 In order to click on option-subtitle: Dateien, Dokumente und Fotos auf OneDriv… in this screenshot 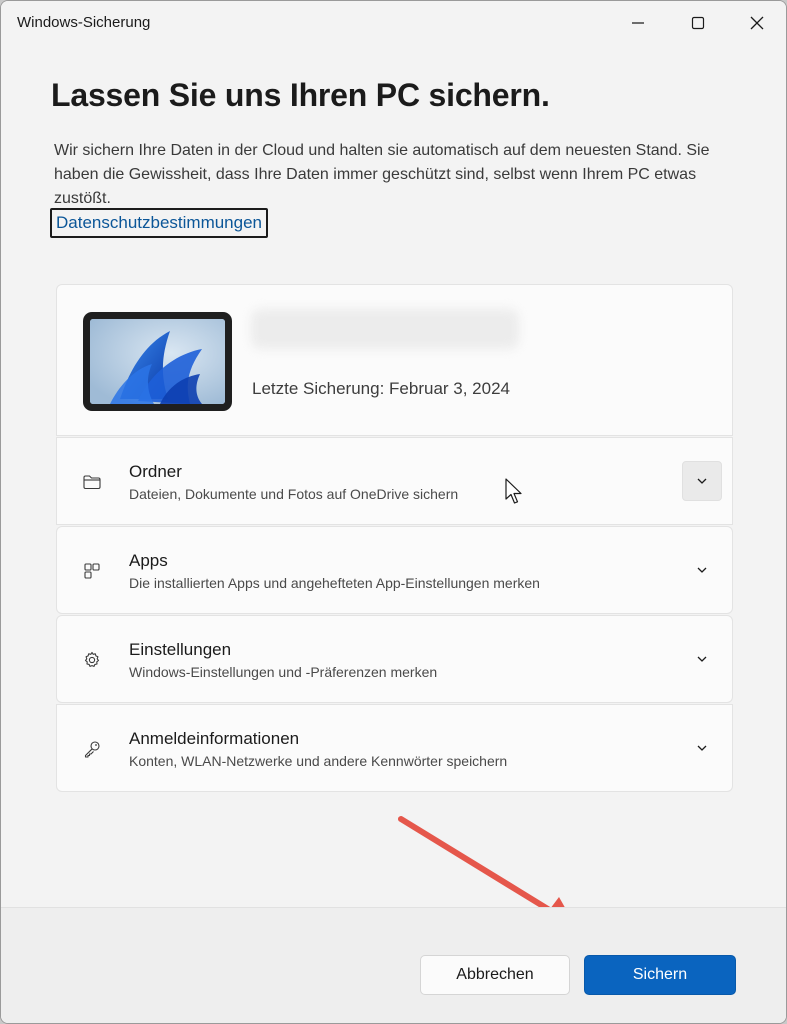, I will do `click(294, 494)`.